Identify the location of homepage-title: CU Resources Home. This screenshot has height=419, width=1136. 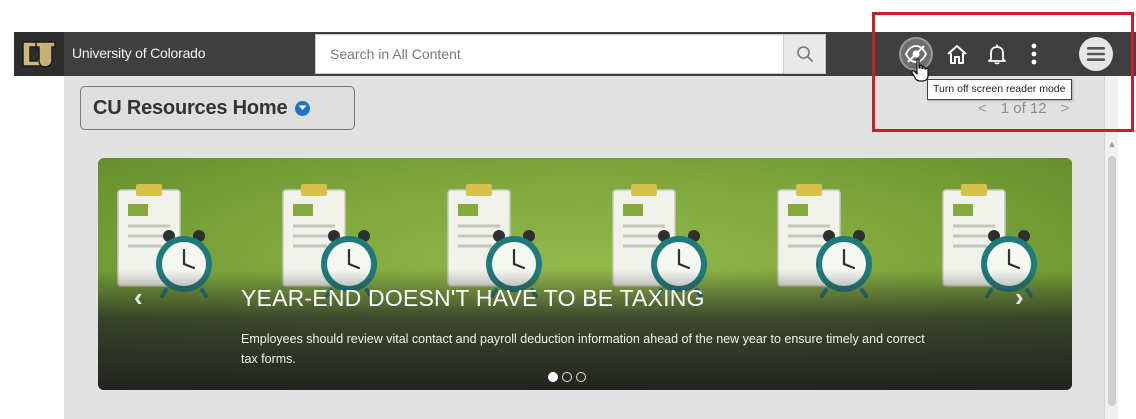
(190, 107).